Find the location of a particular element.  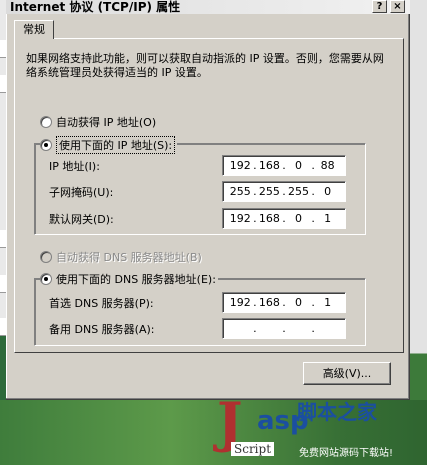

auto-dns-label: 自动获得 DNS 服务器地址(B) is located at coordinates (129, 257).